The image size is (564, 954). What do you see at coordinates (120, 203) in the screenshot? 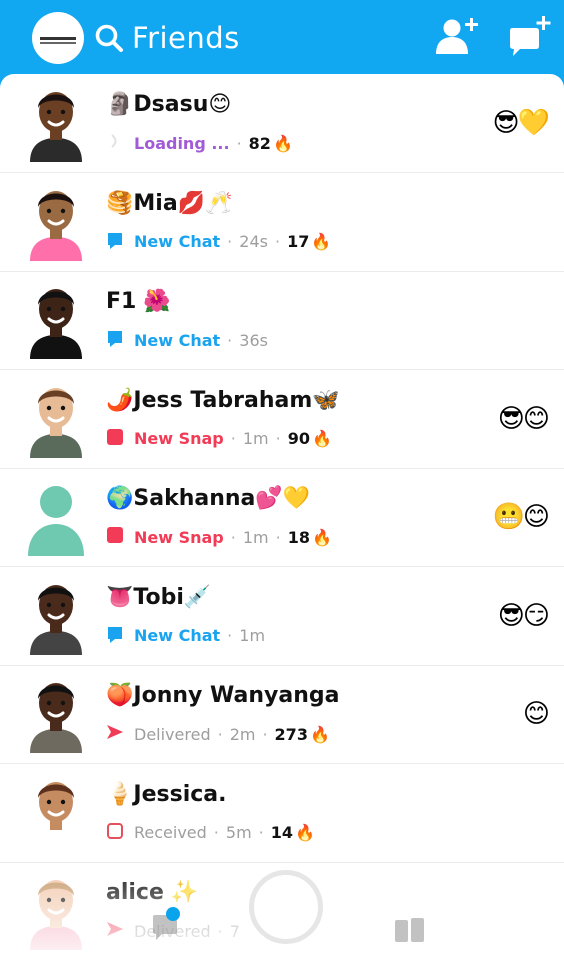
I see `name-prefix-emoji: 🥞` at bounding box center [120, 203].